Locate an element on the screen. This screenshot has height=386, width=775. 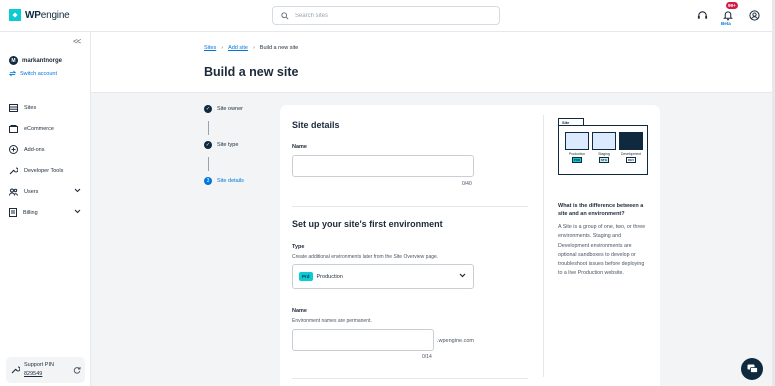
sidebar-item-label: Add-ons is located at coordinates (34, 149).